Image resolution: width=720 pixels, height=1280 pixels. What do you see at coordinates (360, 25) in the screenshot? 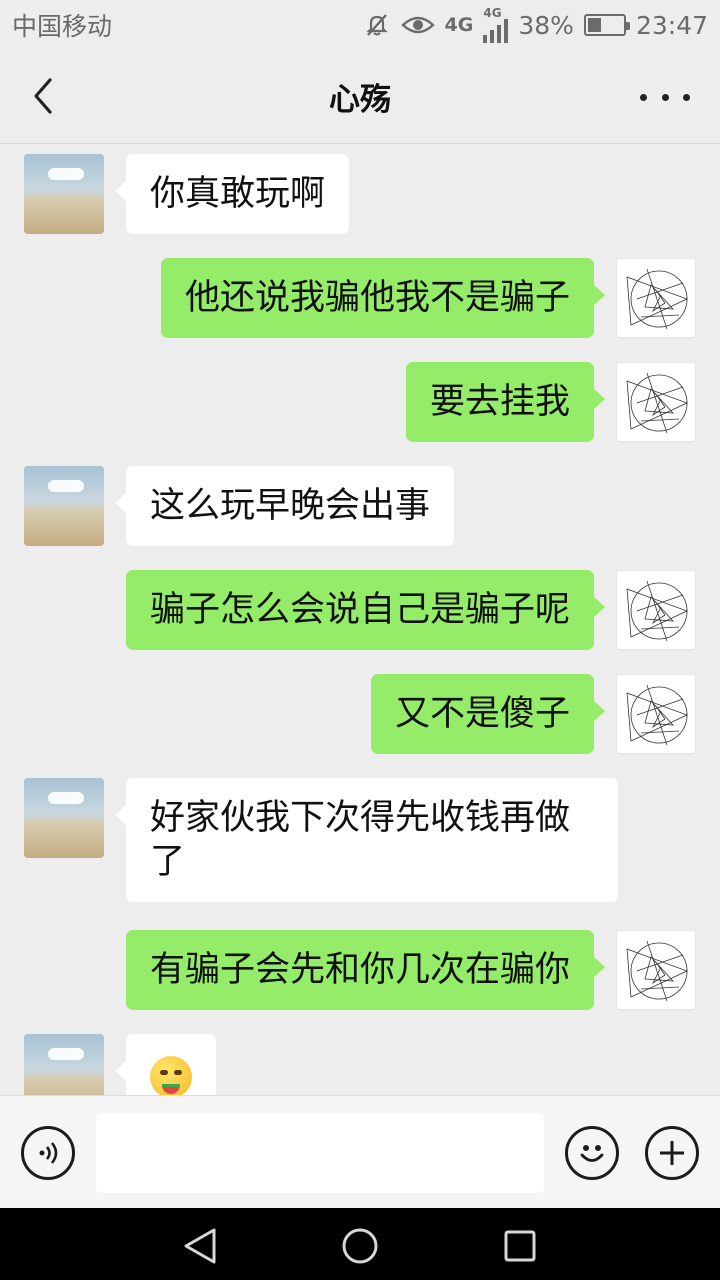
I see `status-bar: 中国移动 4G 4G 38% 23:47` at bounding box center [360, 25].